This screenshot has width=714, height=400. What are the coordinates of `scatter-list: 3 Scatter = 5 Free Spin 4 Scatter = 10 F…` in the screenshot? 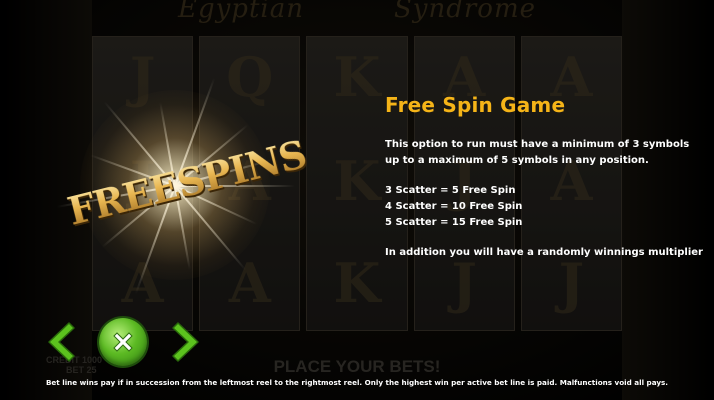 It's located at (545, 207).